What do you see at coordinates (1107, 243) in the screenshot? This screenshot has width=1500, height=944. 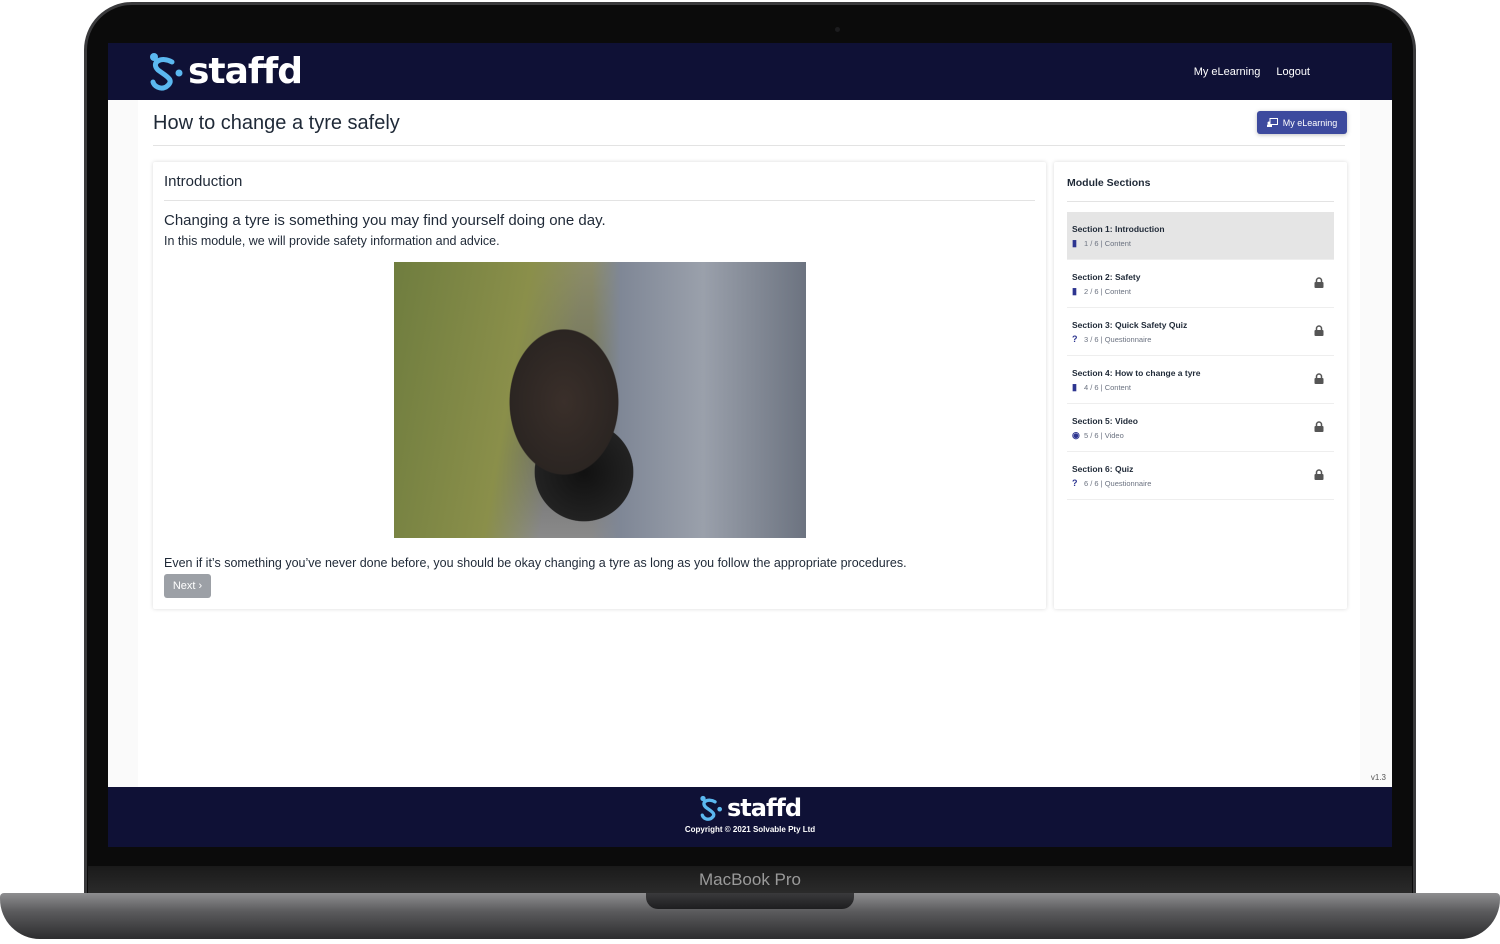 I see `section-meta: 1 / 6 | Content` at bounding box center [1107, 243].